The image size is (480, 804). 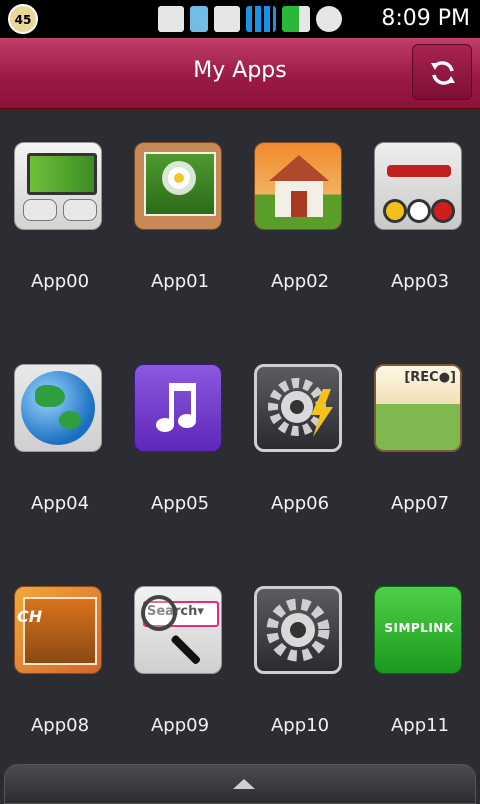 I want to click on status-icons, so click(x=250, y=19).